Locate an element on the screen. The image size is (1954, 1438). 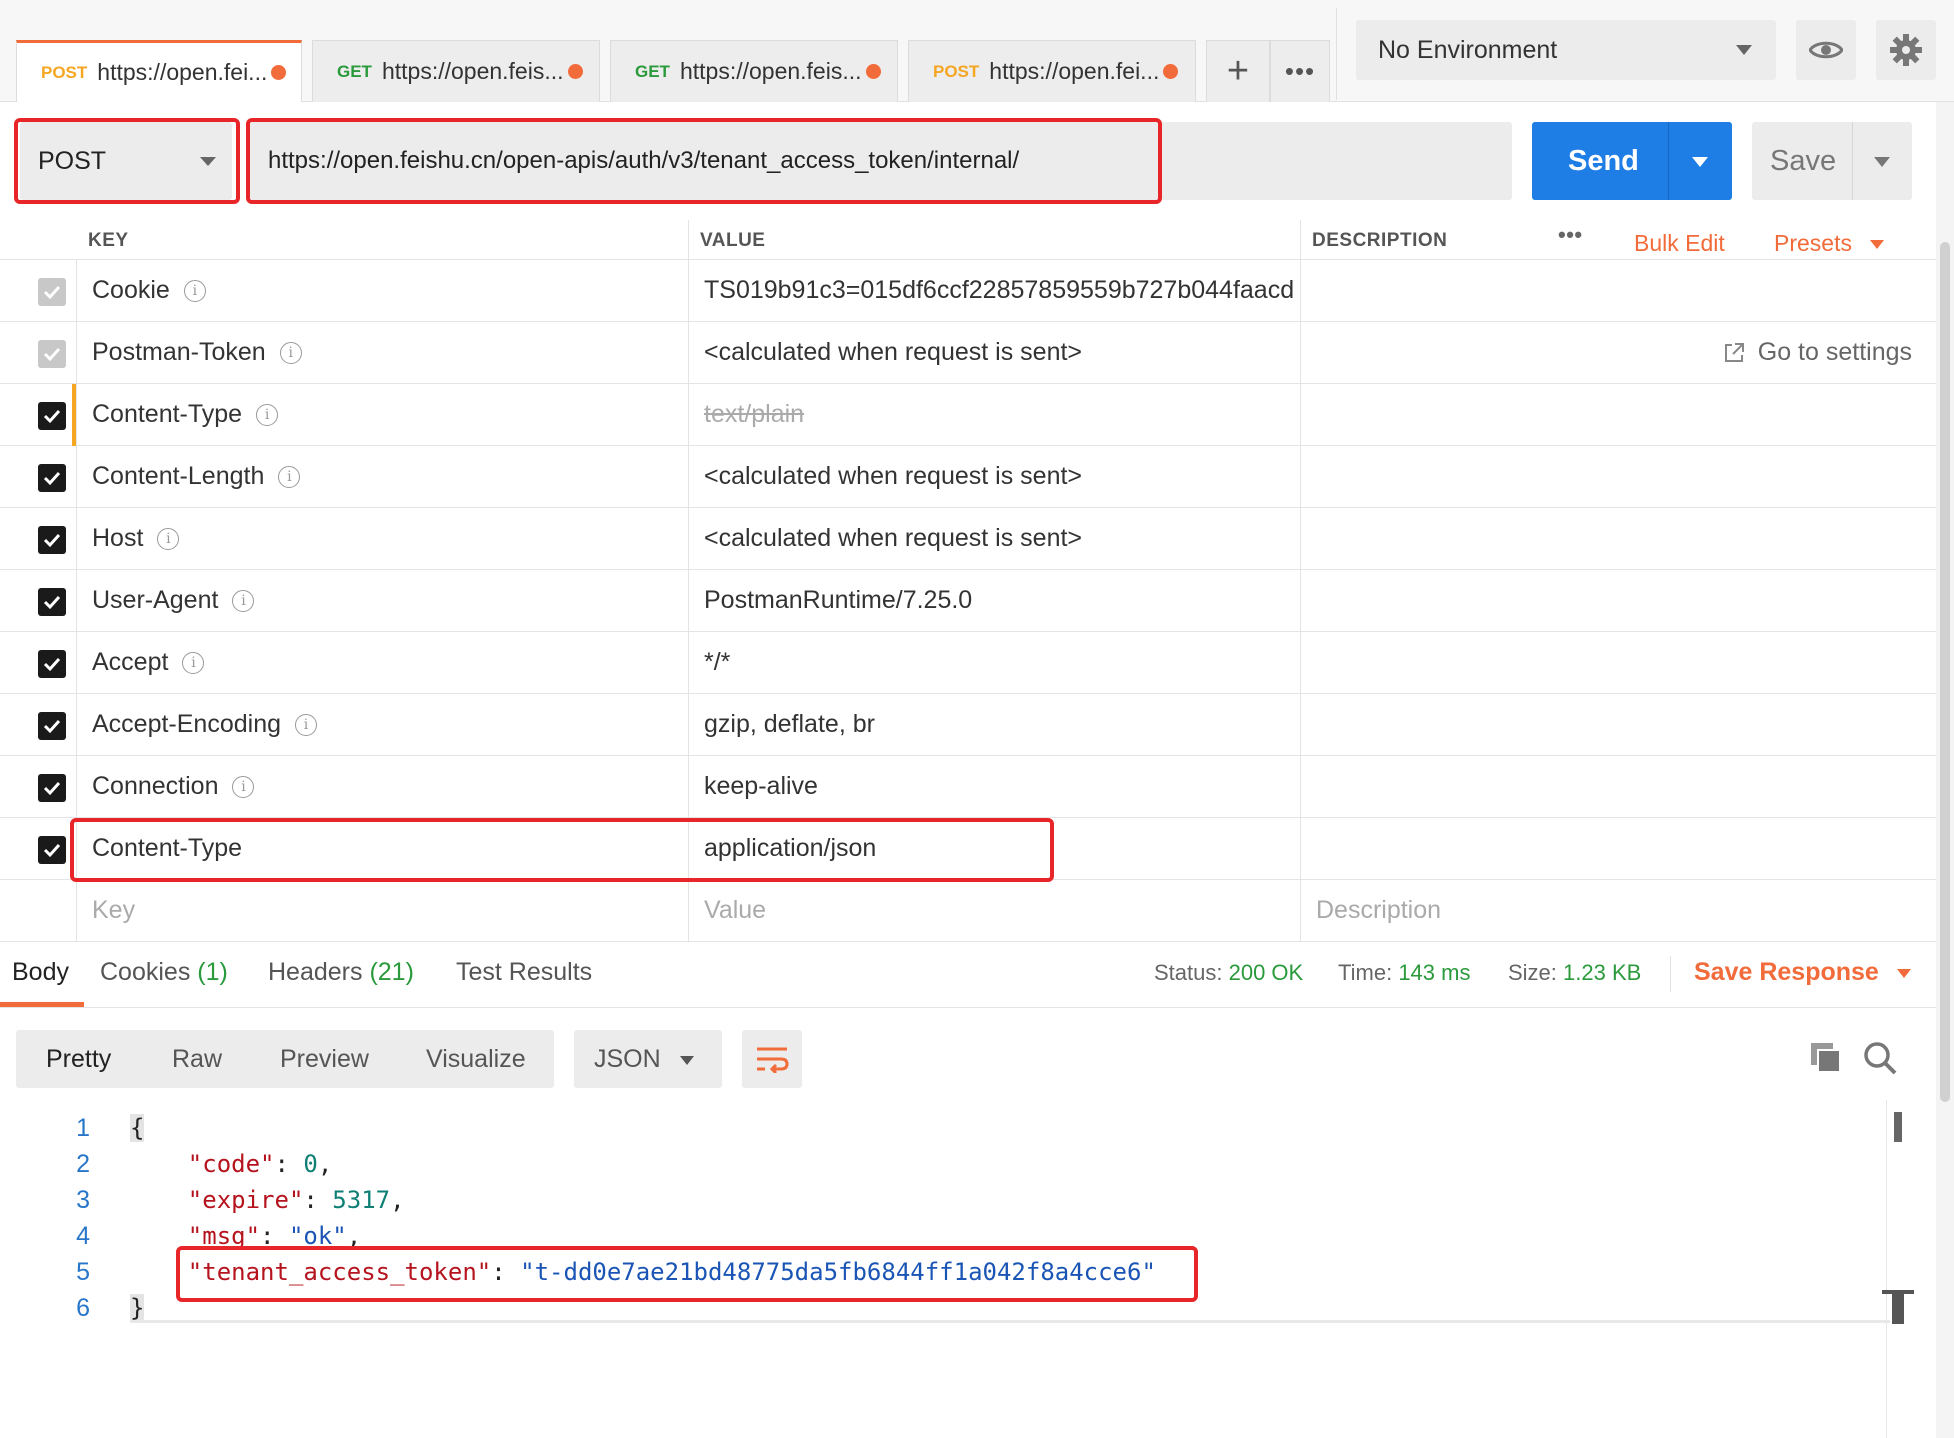
send-options-chevron-icon is located at coordinates (1700, 162).